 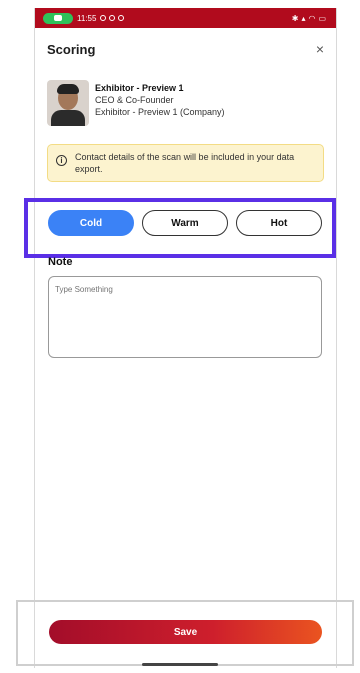 I want to click on score-cold-button: Cold, so click(x=91, y=223).